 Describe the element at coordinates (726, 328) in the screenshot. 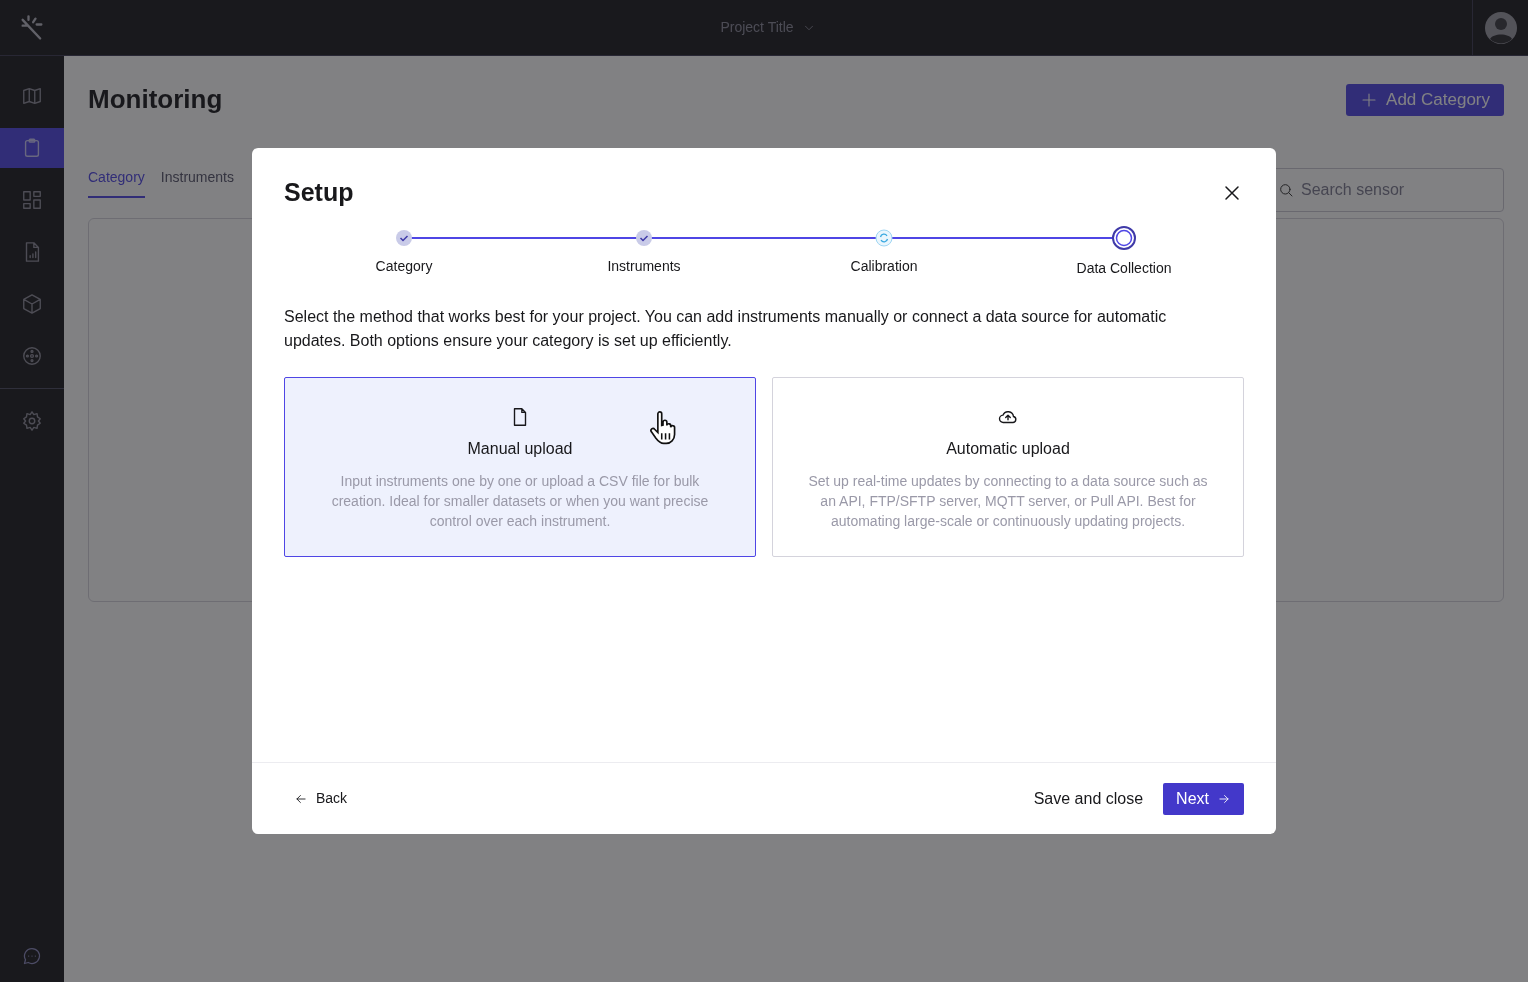

I see `dialog-description: Select the method that works best for your project. You can add instruments manually or connect a data source for automatic updates. Both options ensure your category is set up efficiently.` at that location.